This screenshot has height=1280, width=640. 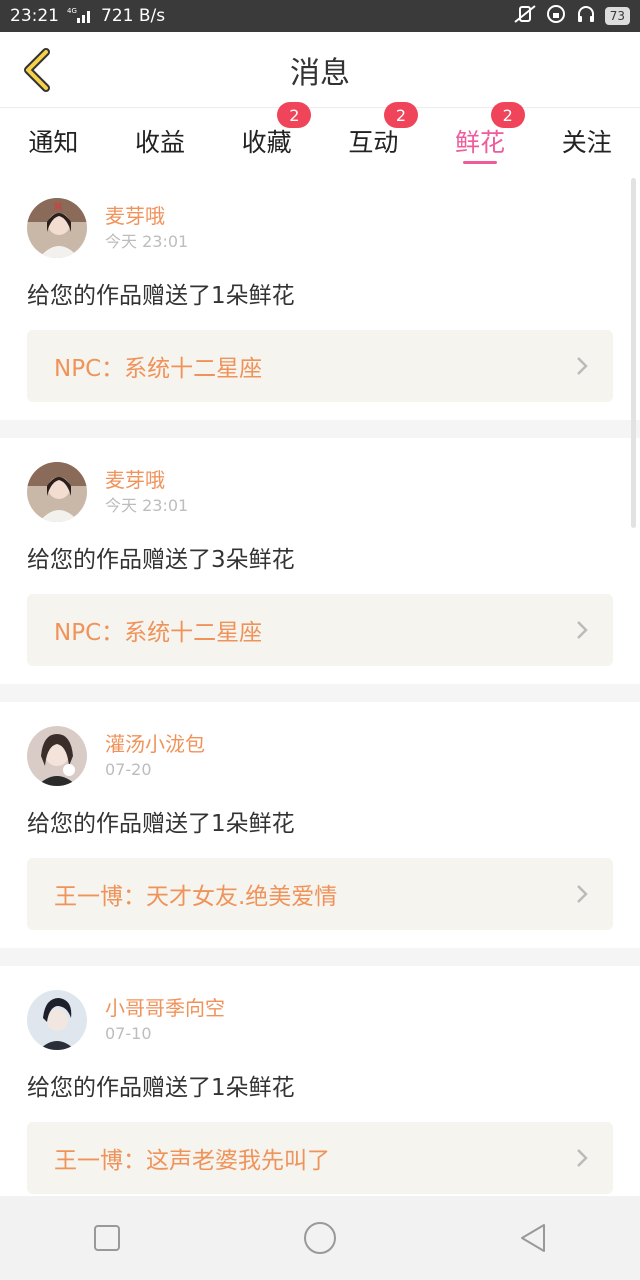 I want to click on work-title: 王一博：天才女友.绝美爱情, so click(x=196, y=897).